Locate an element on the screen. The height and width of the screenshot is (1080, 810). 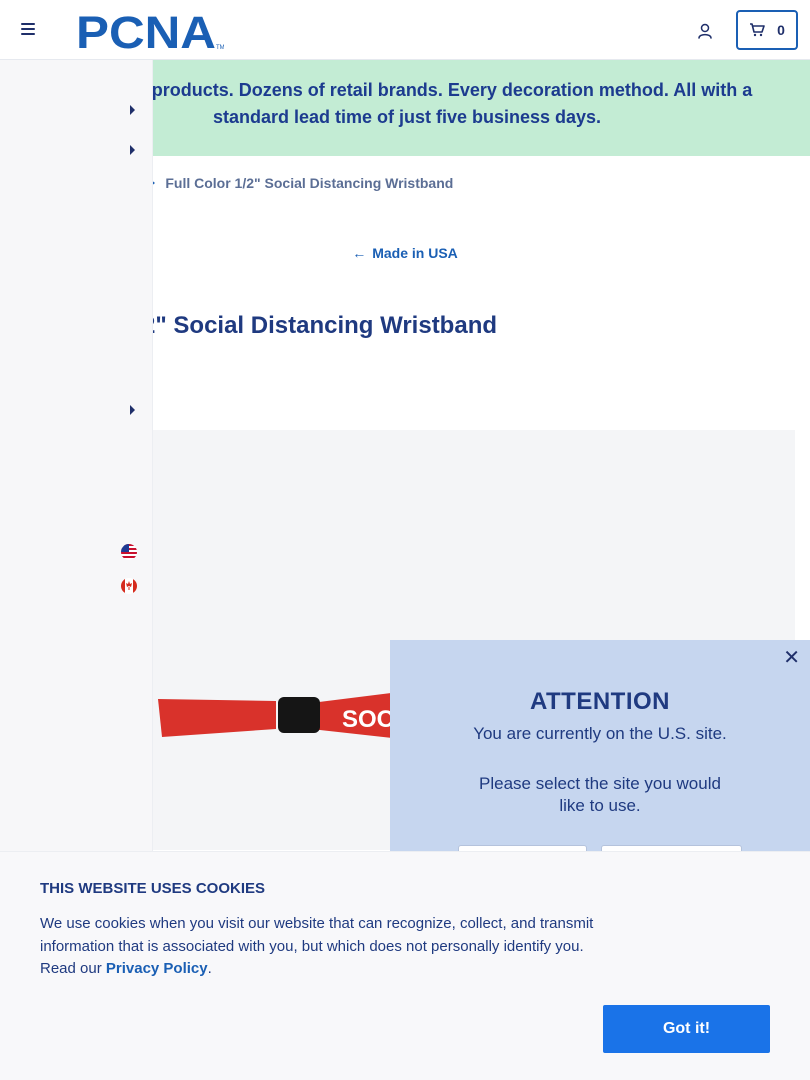
menu-icon is located at coordinates (28, 29).